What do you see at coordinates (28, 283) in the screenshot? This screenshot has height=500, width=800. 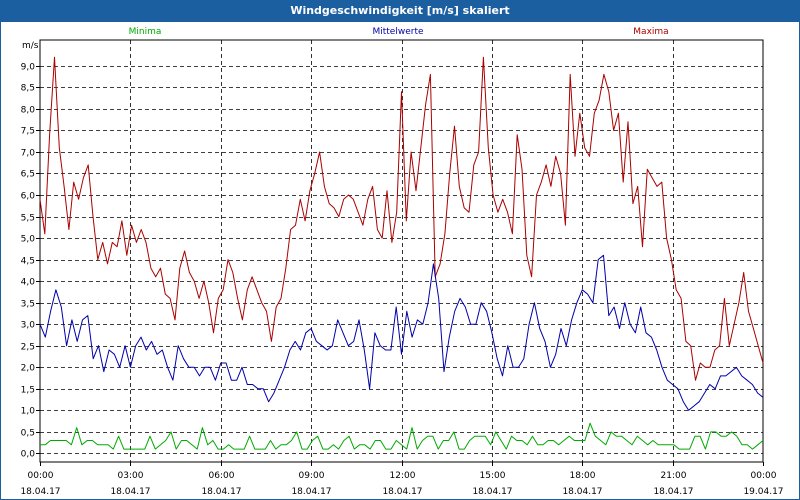 I see `y-tick-label: 4,0` at bounding box center [28, 283].